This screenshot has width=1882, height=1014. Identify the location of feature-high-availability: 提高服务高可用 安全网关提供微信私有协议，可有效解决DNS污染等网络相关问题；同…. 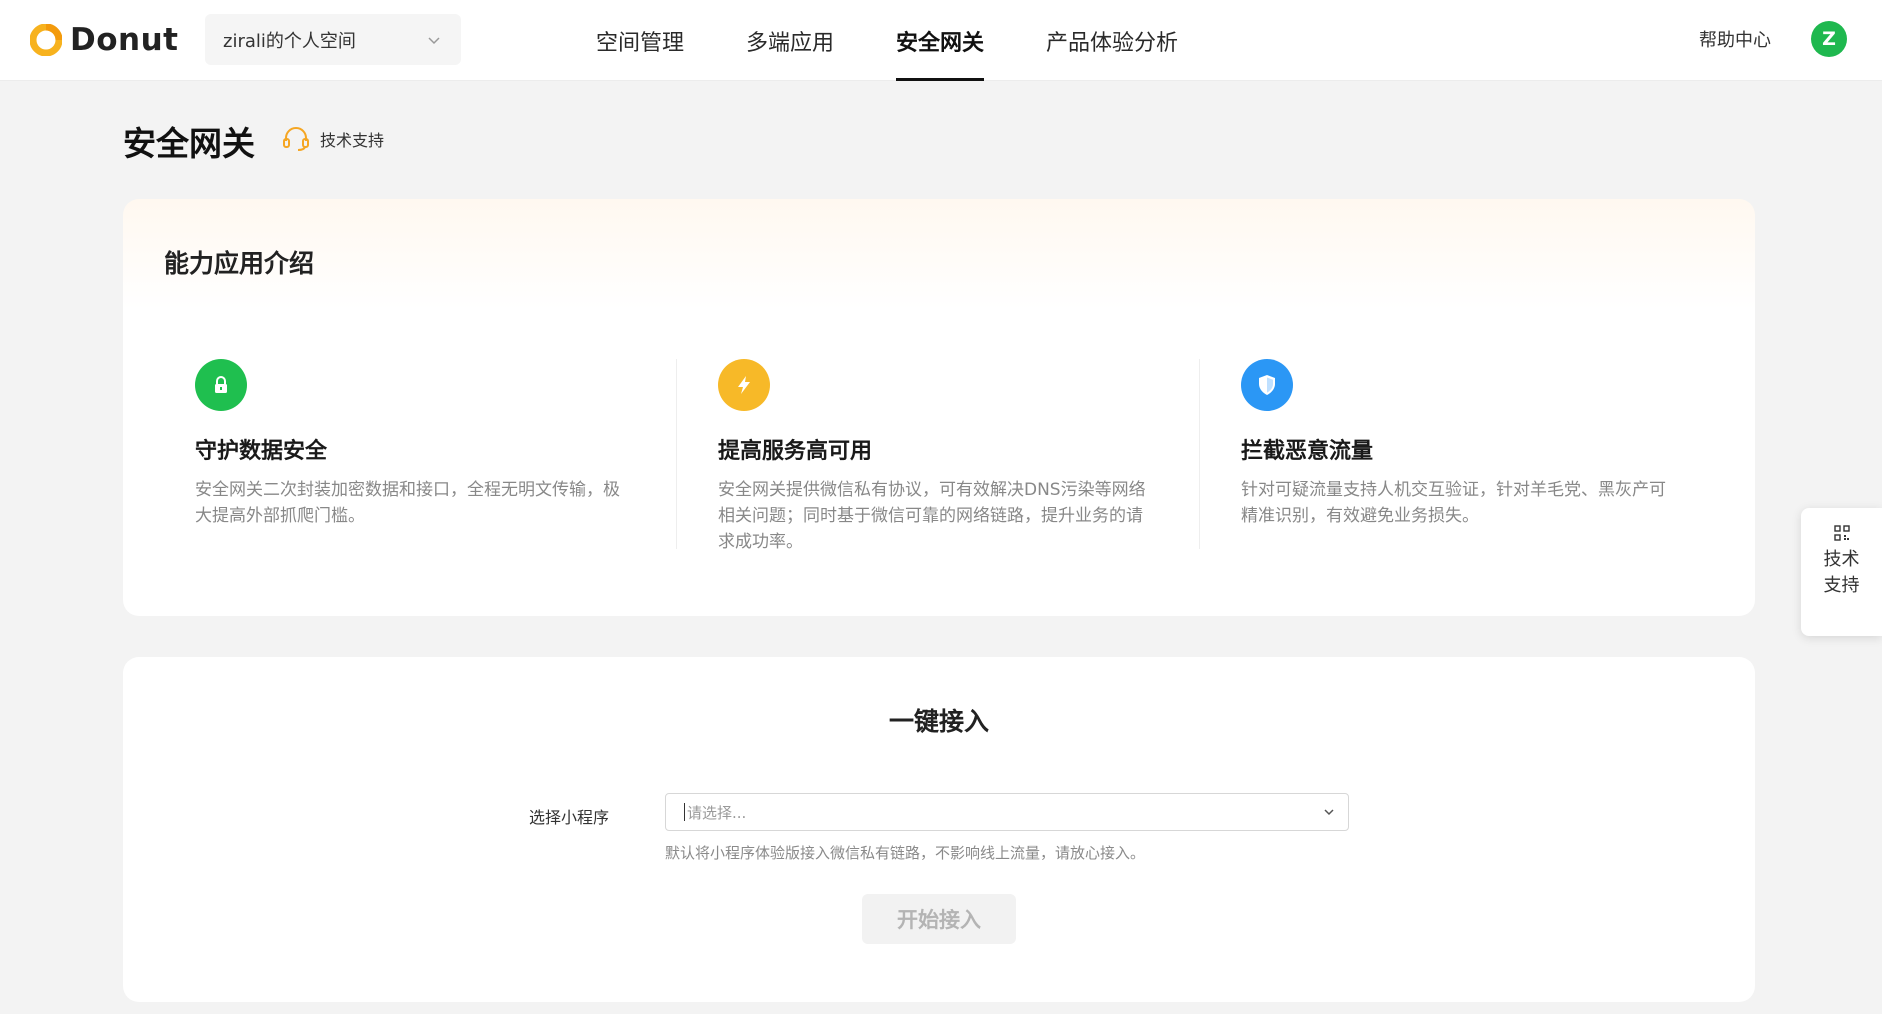
(938, 457).